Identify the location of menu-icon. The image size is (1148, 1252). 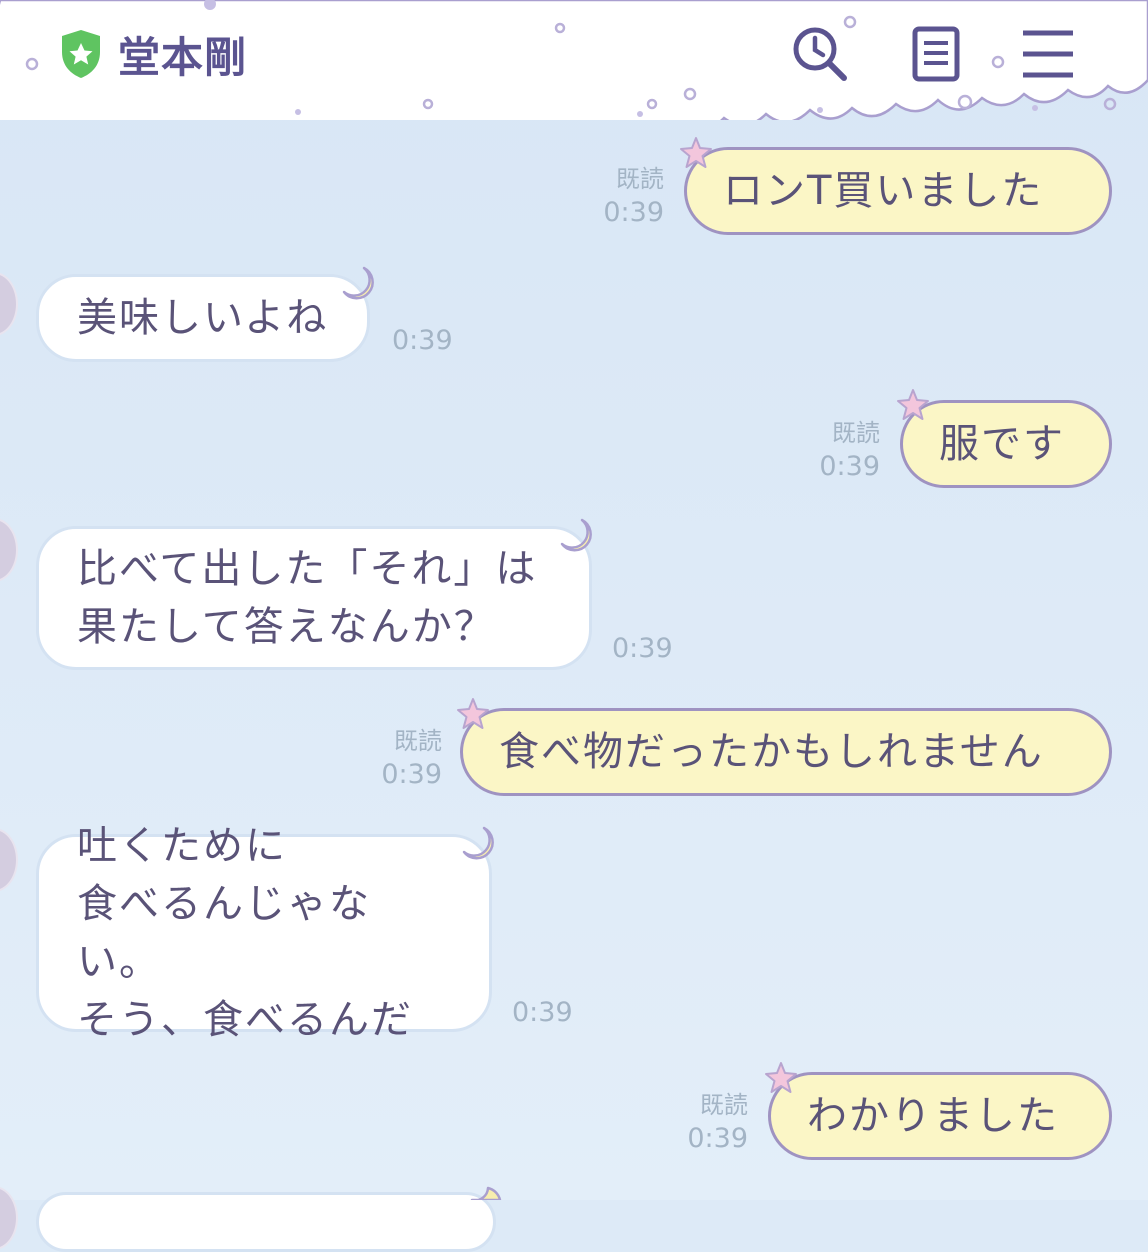
(1048, 54).